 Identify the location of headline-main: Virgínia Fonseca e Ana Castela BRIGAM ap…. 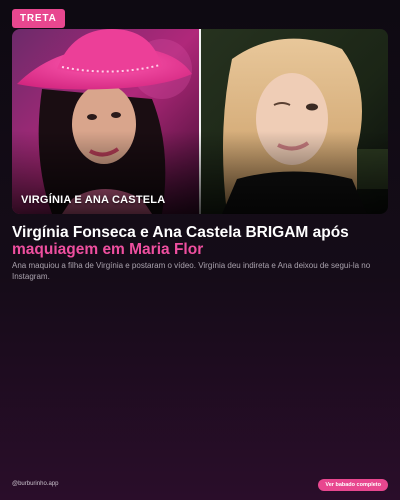
(180, 232).